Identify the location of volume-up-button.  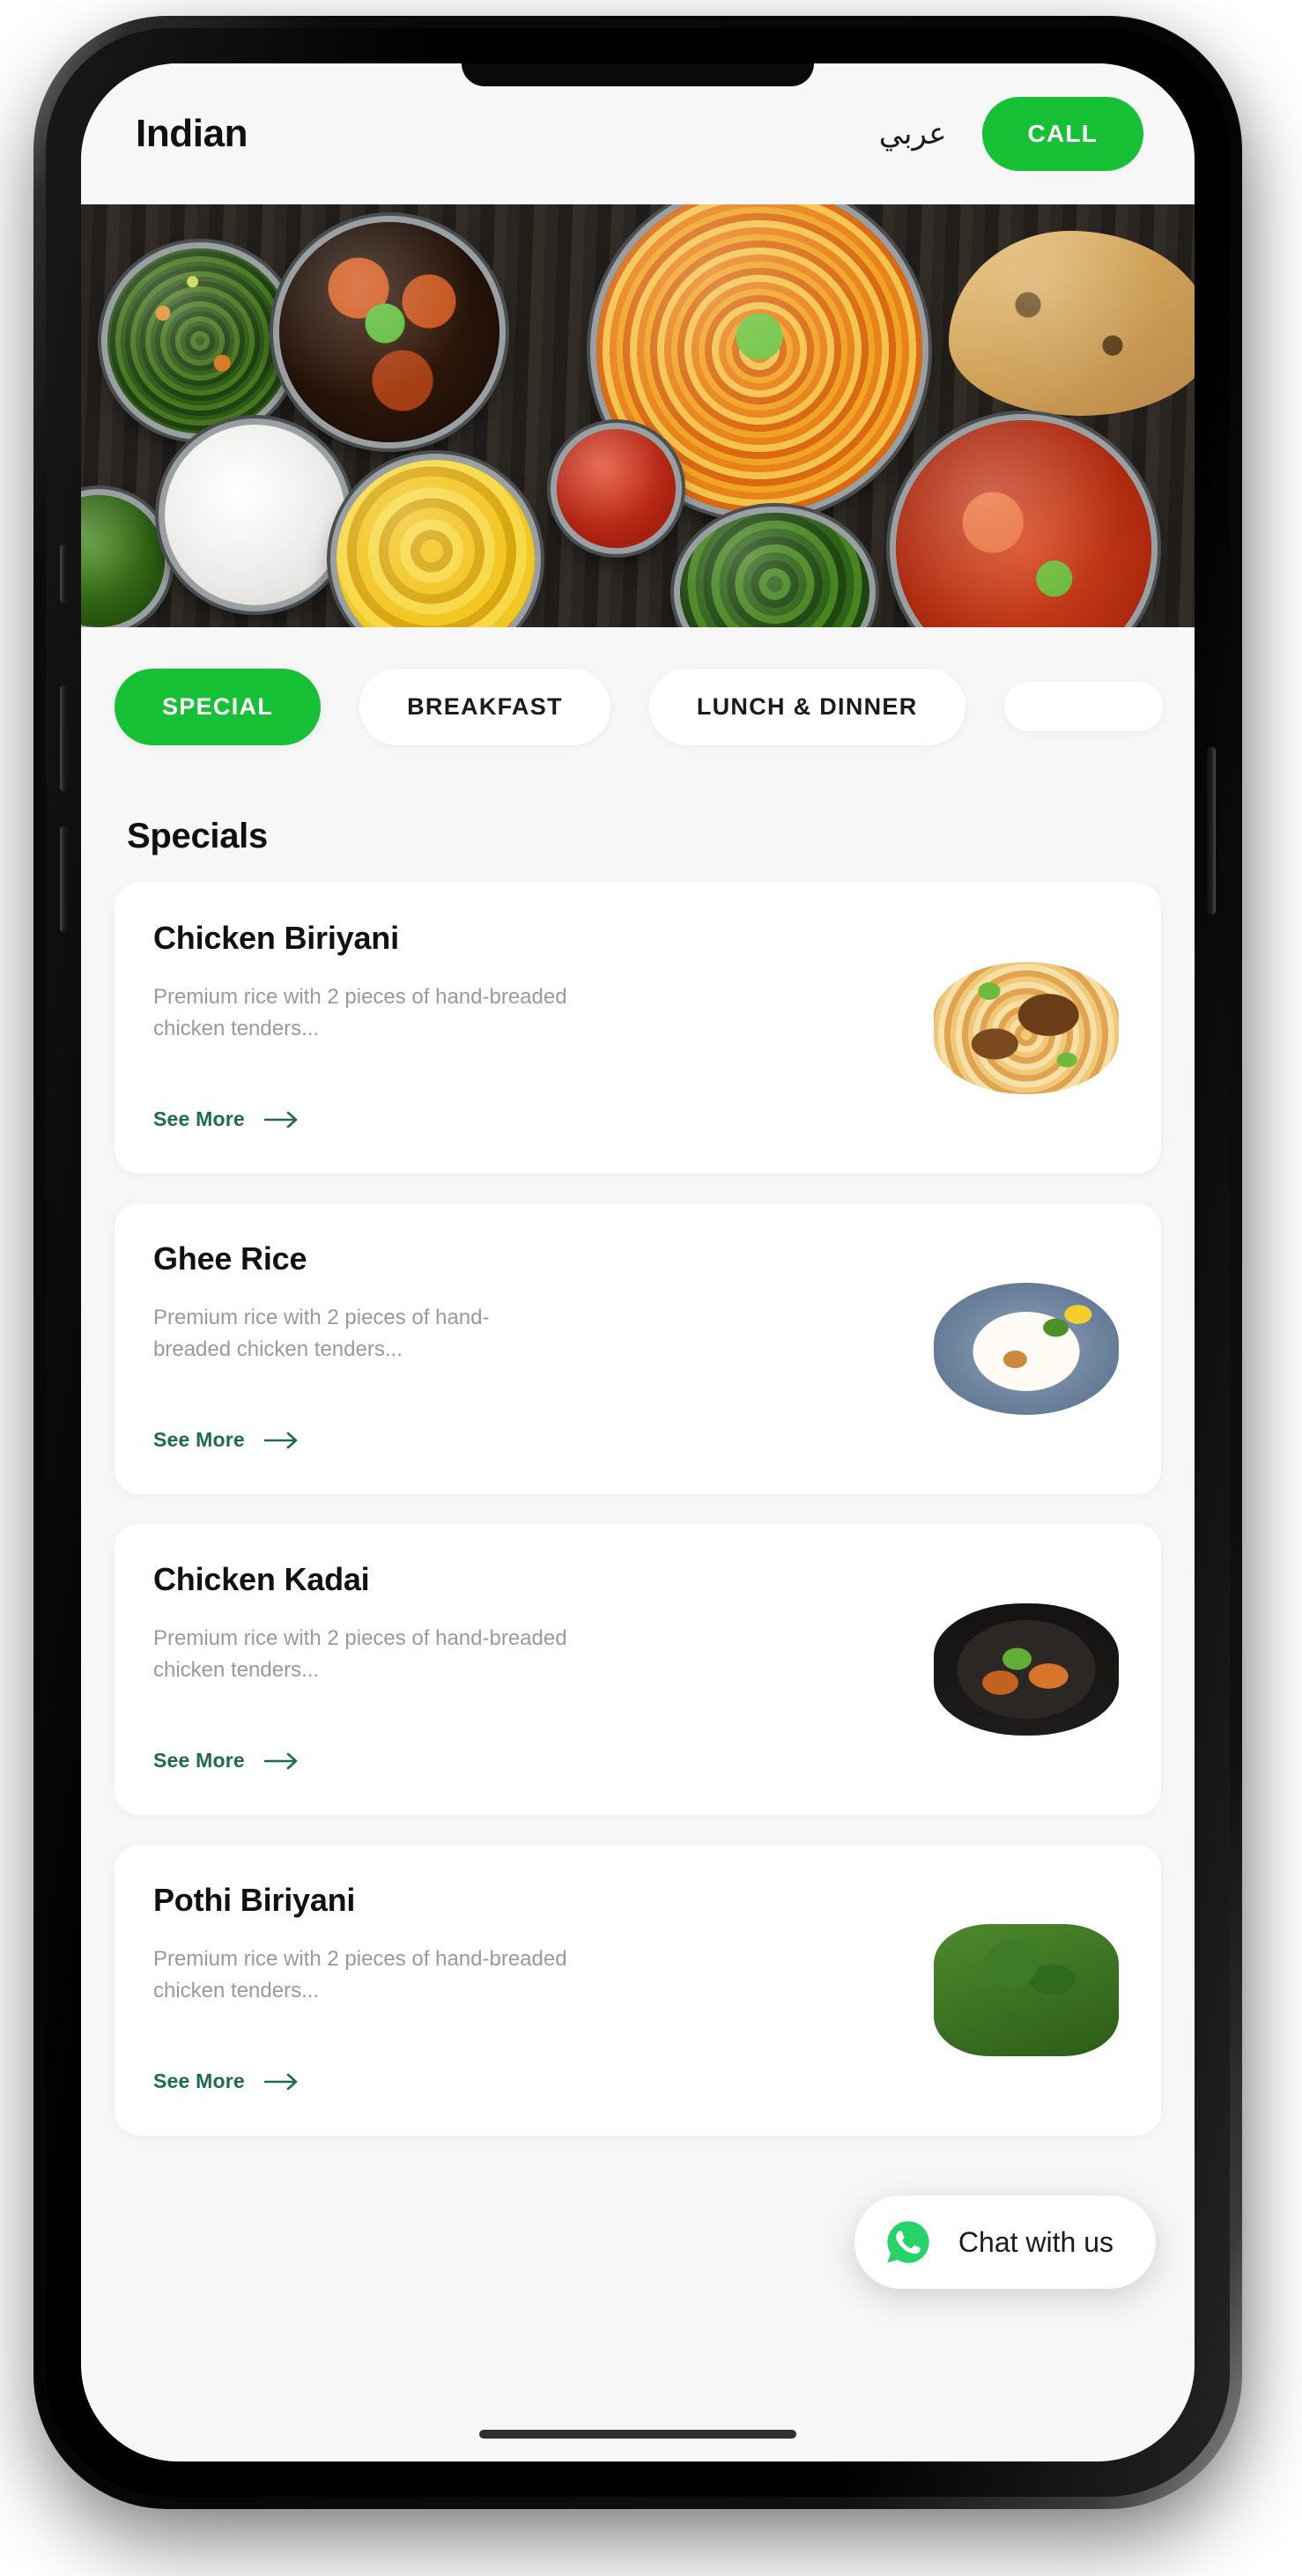
(64, 738).